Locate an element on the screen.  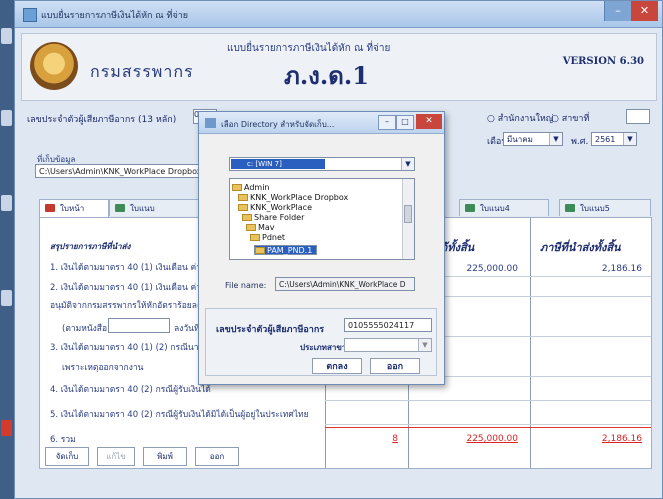
folder-label: Admin is located at coordinates (257, 187).